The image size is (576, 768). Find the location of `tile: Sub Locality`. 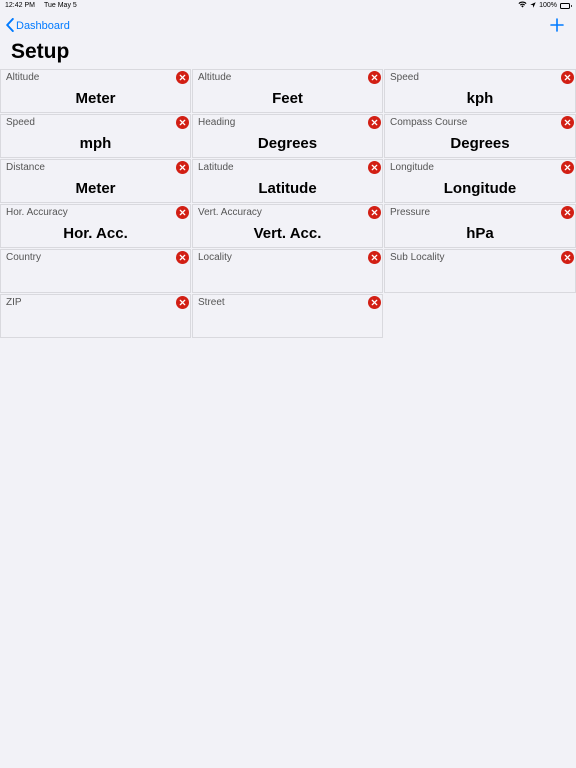

tile: Sub Locality is located at coordinates (480, 271).